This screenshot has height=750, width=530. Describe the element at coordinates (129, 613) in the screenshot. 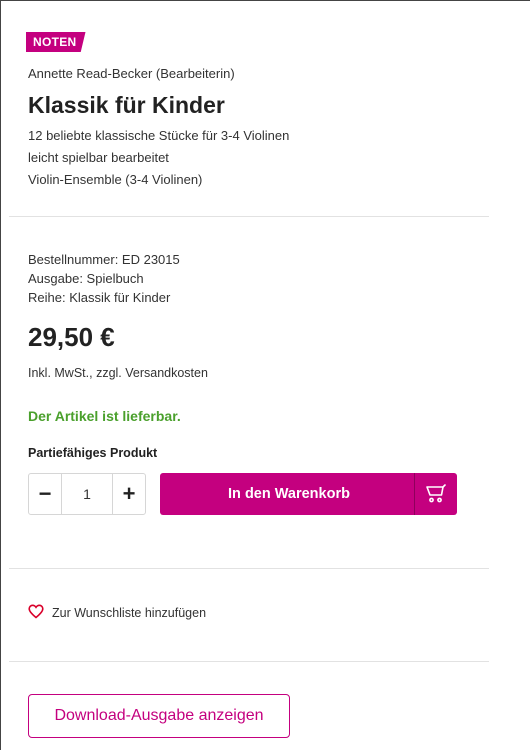

I see `wishlist-label: Zur Wunschliste hinzufügen` at that location.